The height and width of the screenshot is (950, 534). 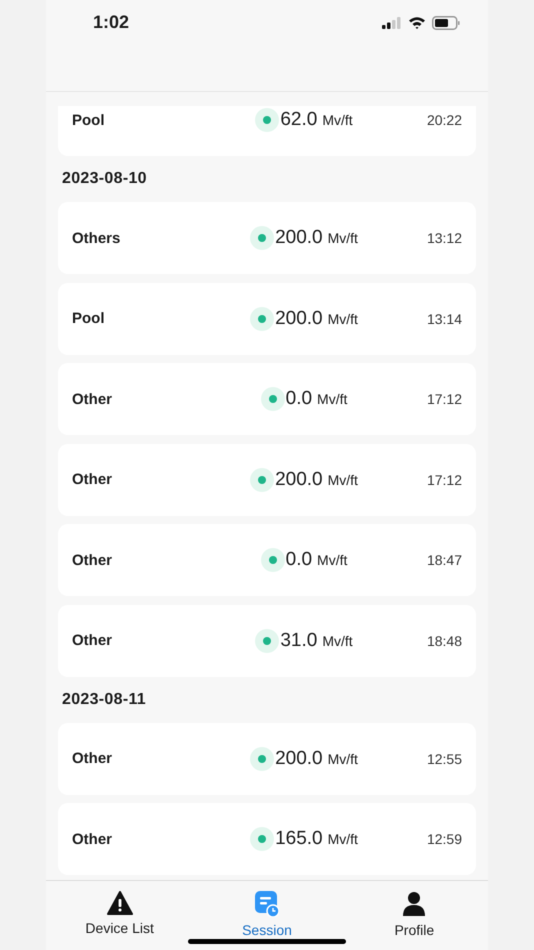 I want to click on date-heading: 2023-08-10, so click(x=104, y=179).